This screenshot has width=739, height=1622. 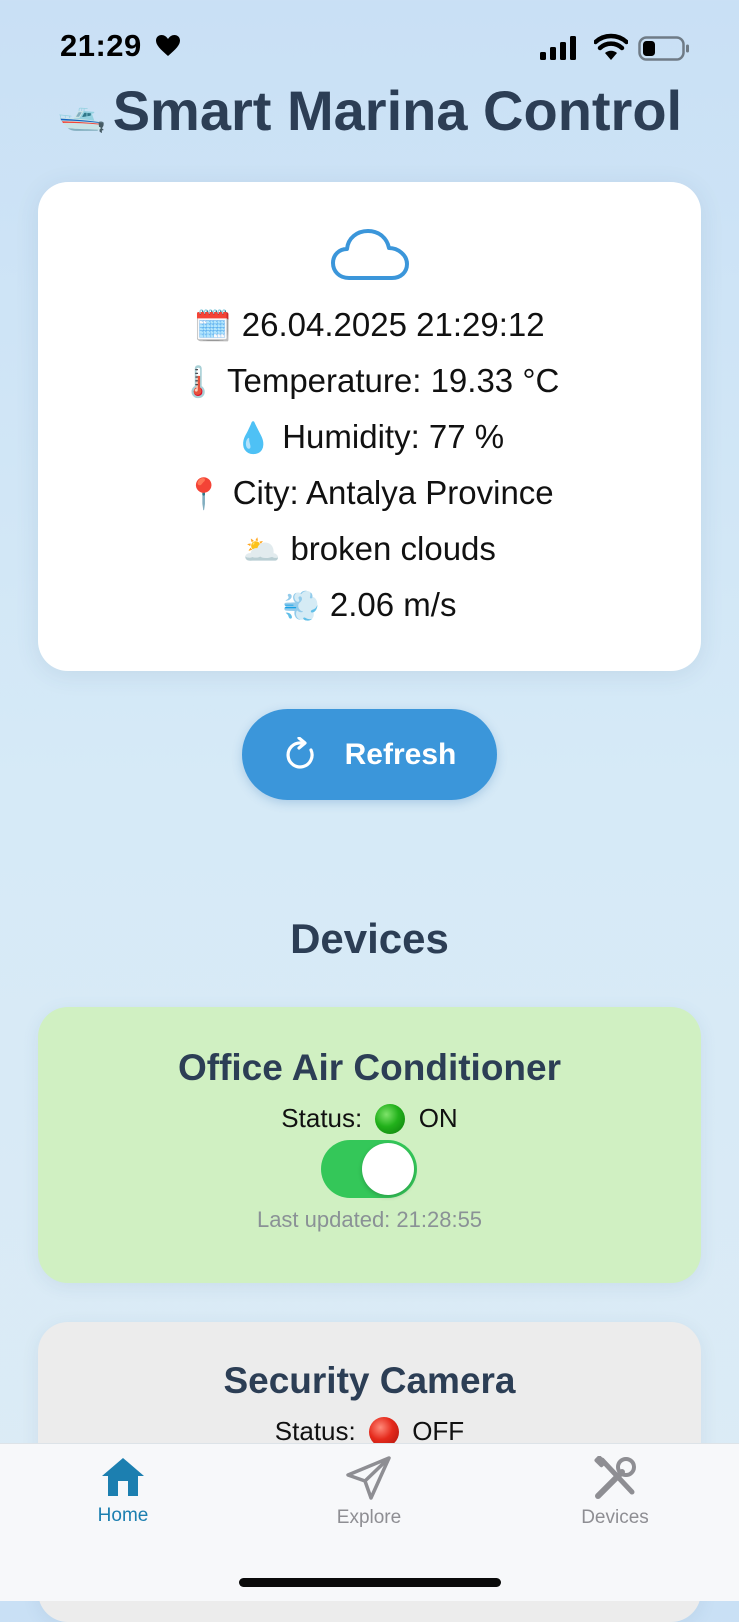 I want to click on wind-text: 2.06 m/s, so click(x=393, y=604).